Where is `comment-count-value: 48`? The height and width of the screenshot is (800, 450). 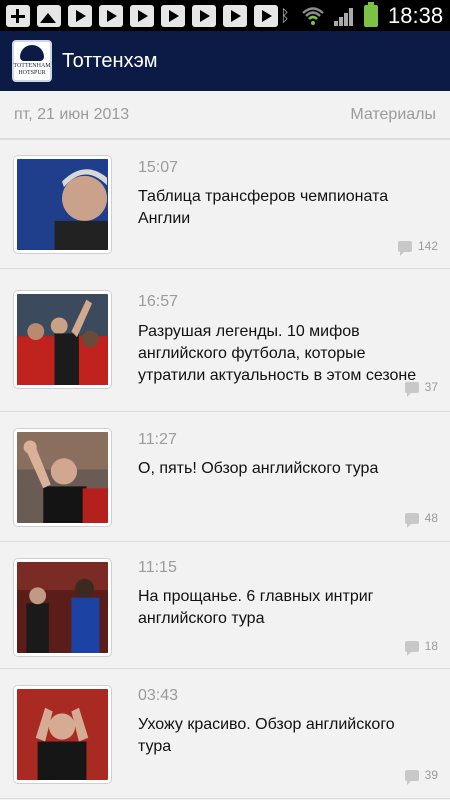 comment-count-value: 48 is located at coordinates (431, 518).